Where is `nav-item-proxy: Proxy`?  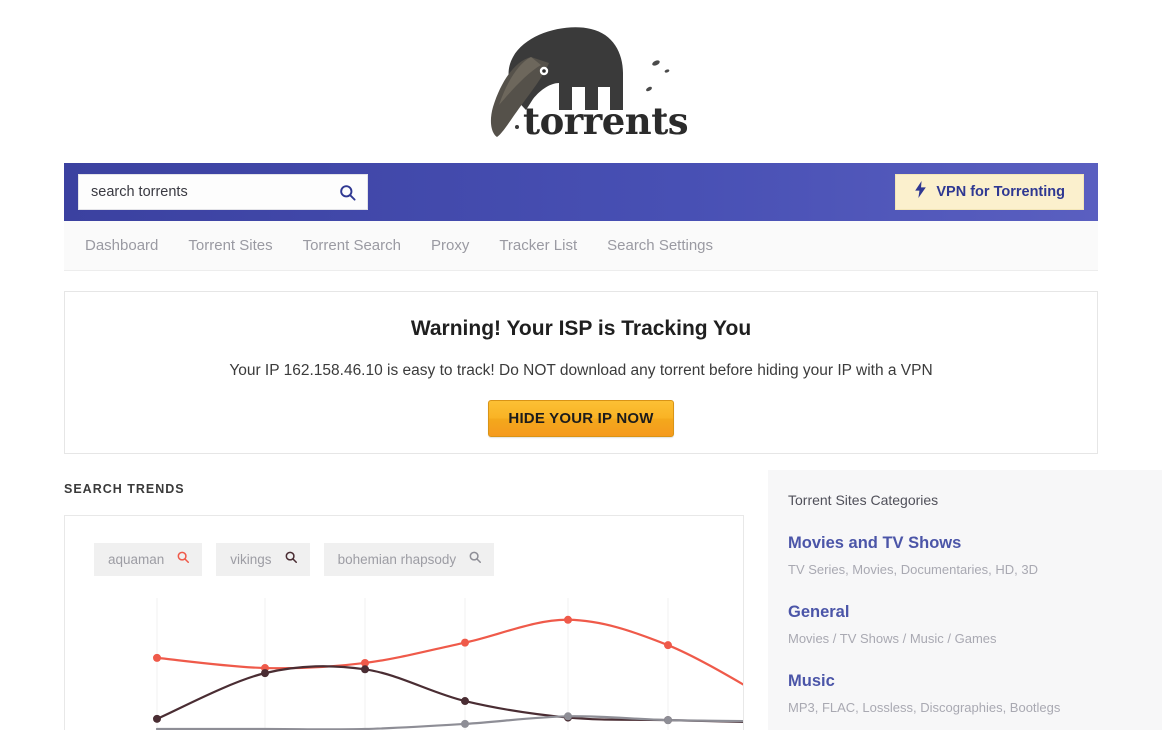 nav-item-proxy: Proxy is located at coordinates (450, 245).